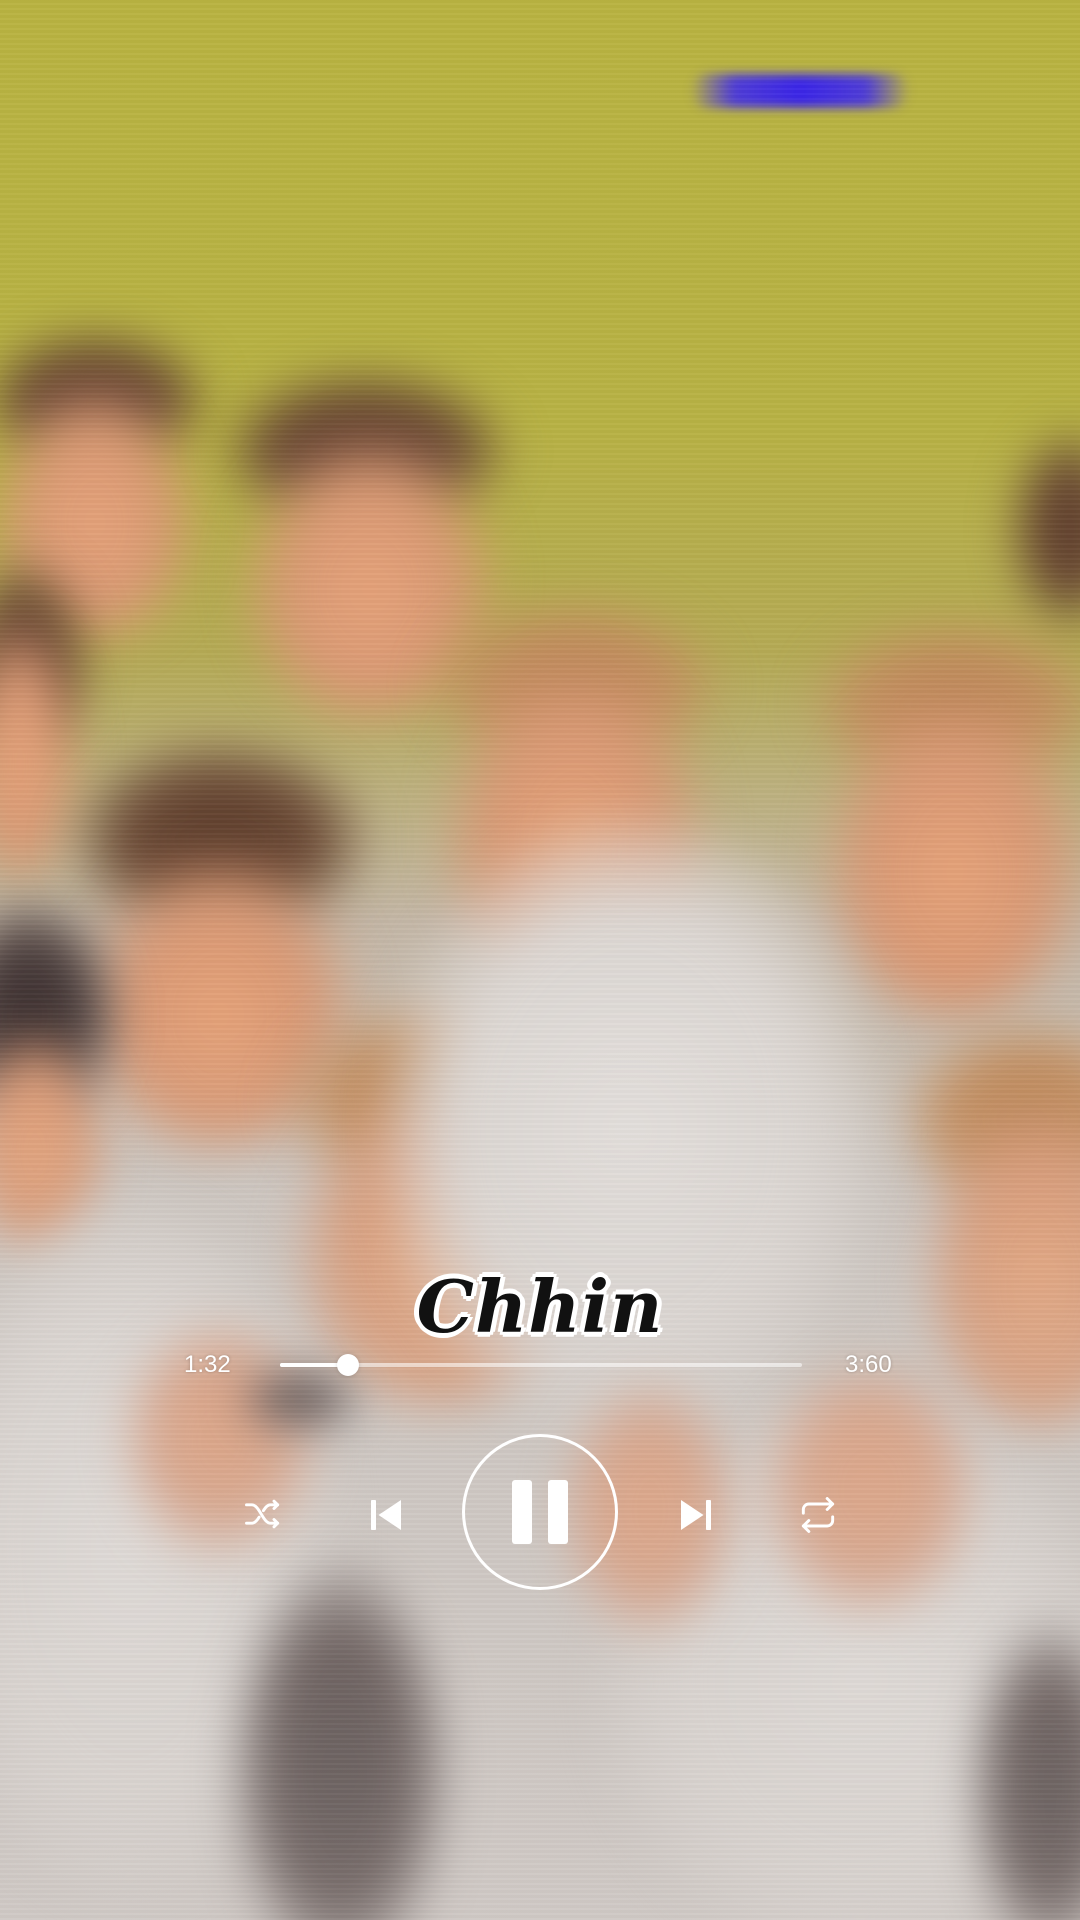  I want to click on total-time: 3:60, so click(868, 1364).